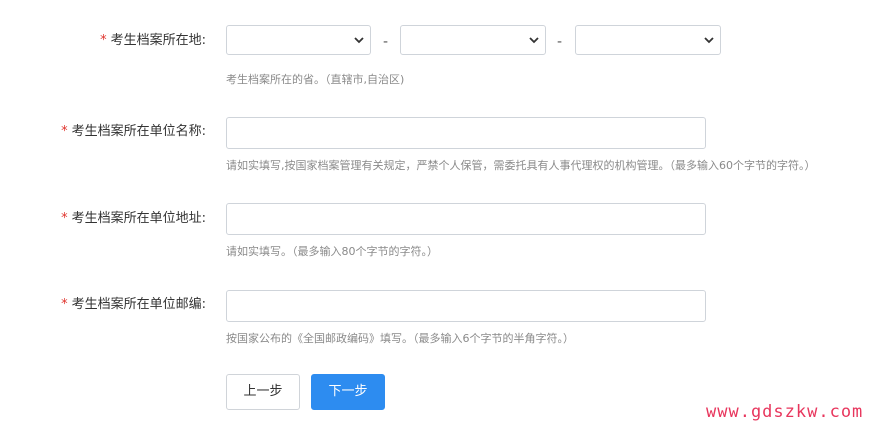 This screenshot has width=882, height=423. Describe the element at coordinates (648, 40) in the screenshot. I see `district-select` at that location.